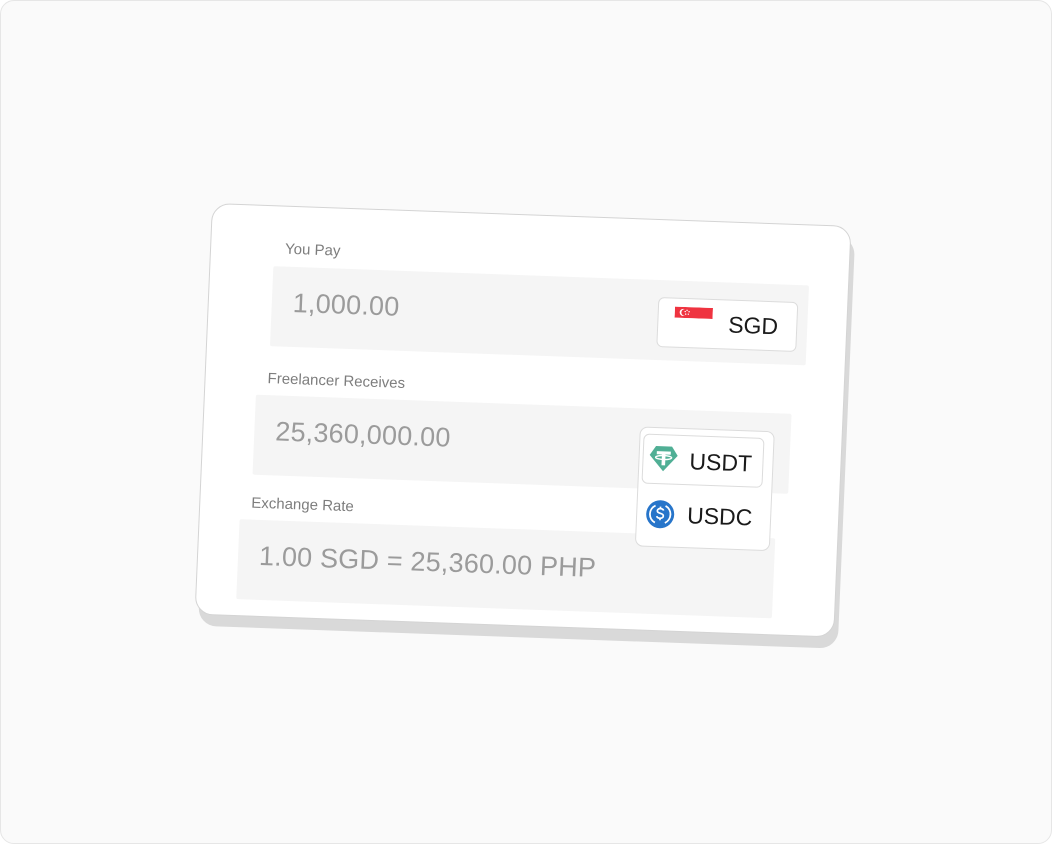 The width and height of the screenshot is (1052, 844). What do you see at coordinates (427, 561) in the screenshot?
I see `exchange-rate-value: 1.00 SGD = 25,360.00 PHP` at bounding box center [427, 561].